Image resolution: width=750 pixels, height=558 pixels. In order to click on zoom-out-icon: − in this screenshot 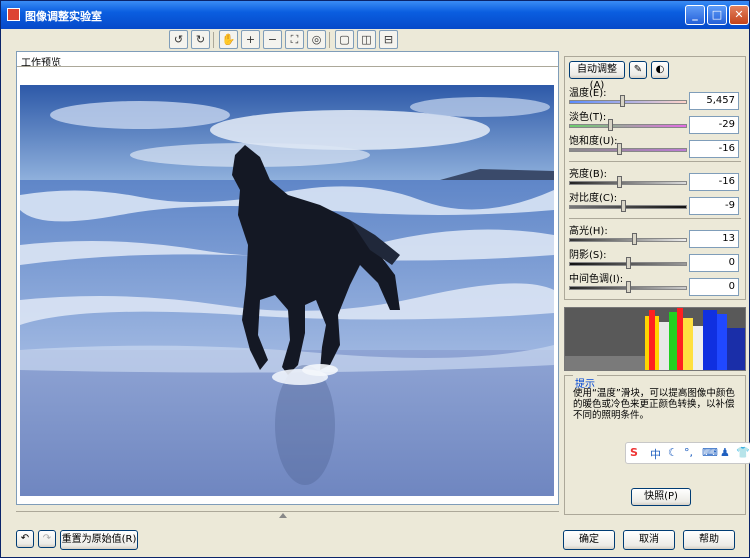, I will do `click(272, 39)`.